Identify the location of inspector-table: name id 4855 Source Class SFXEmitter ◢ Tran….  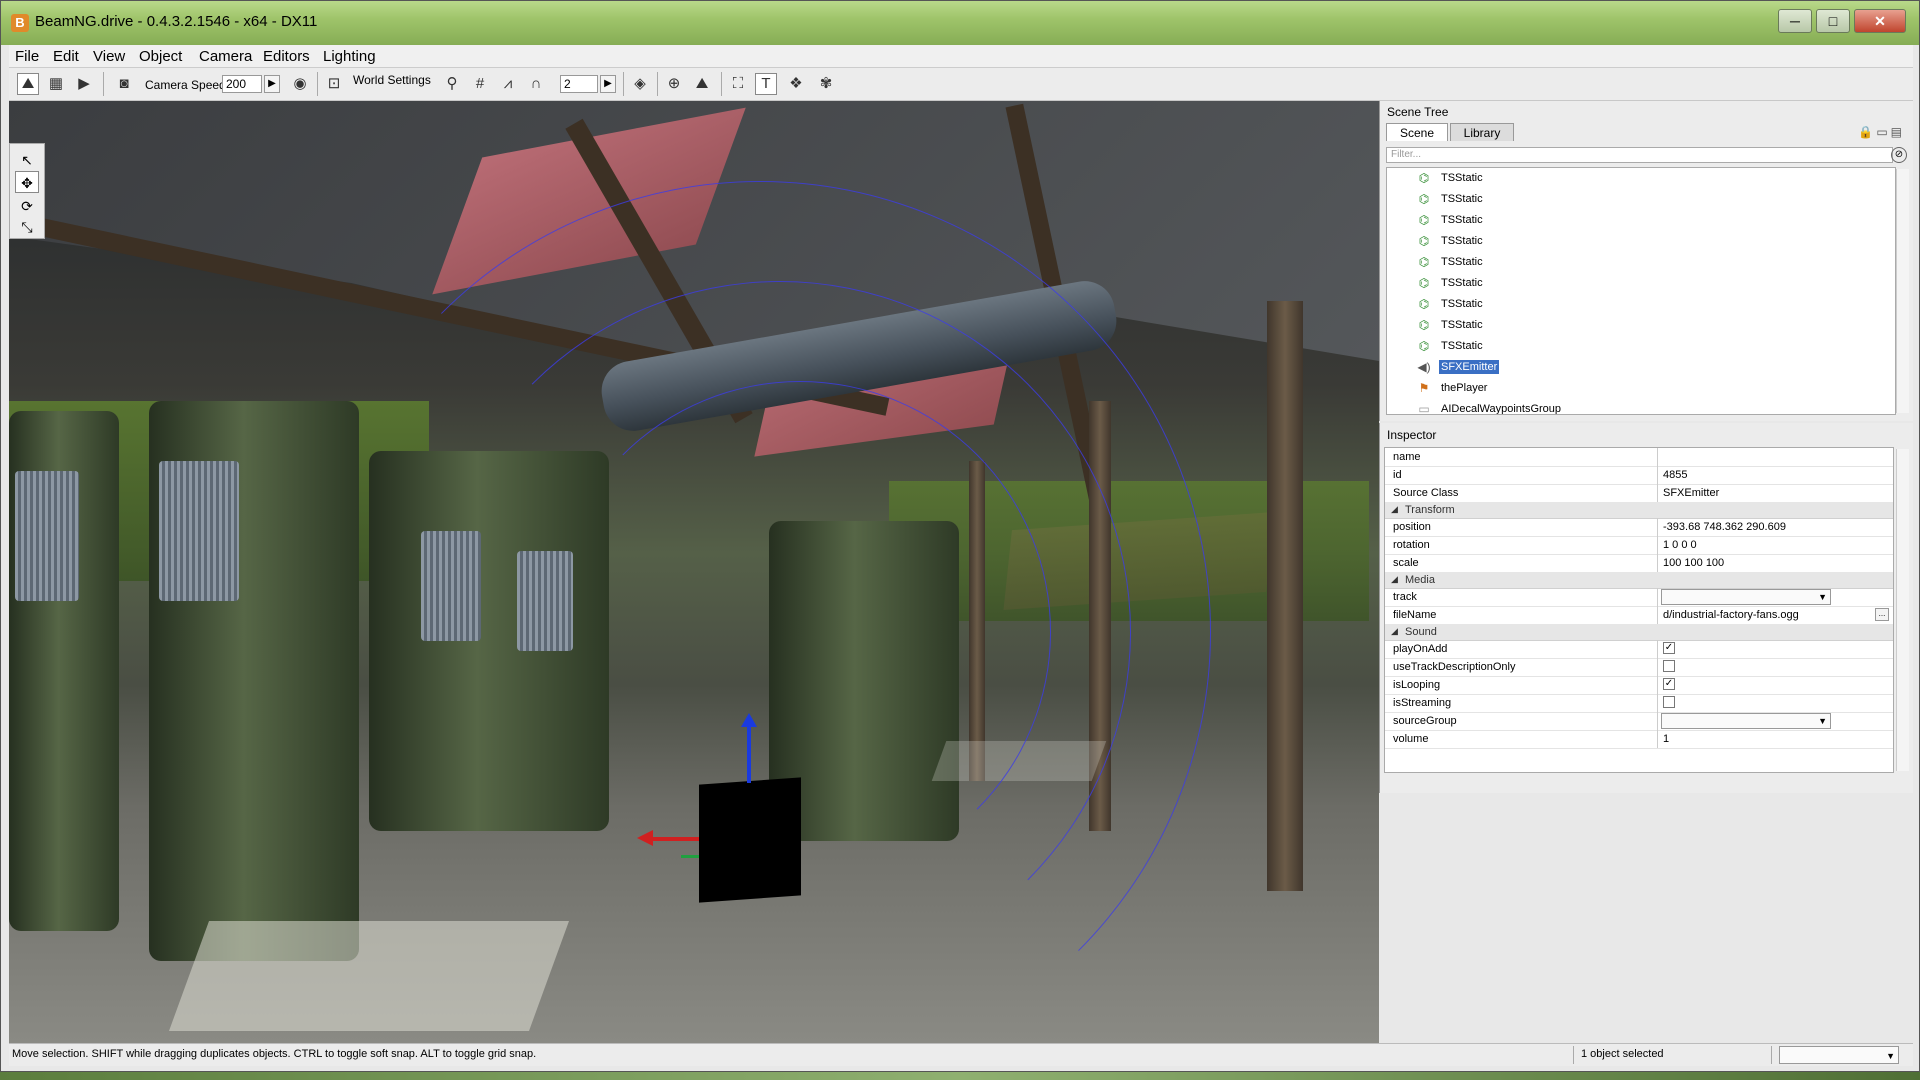
(1639, 610).